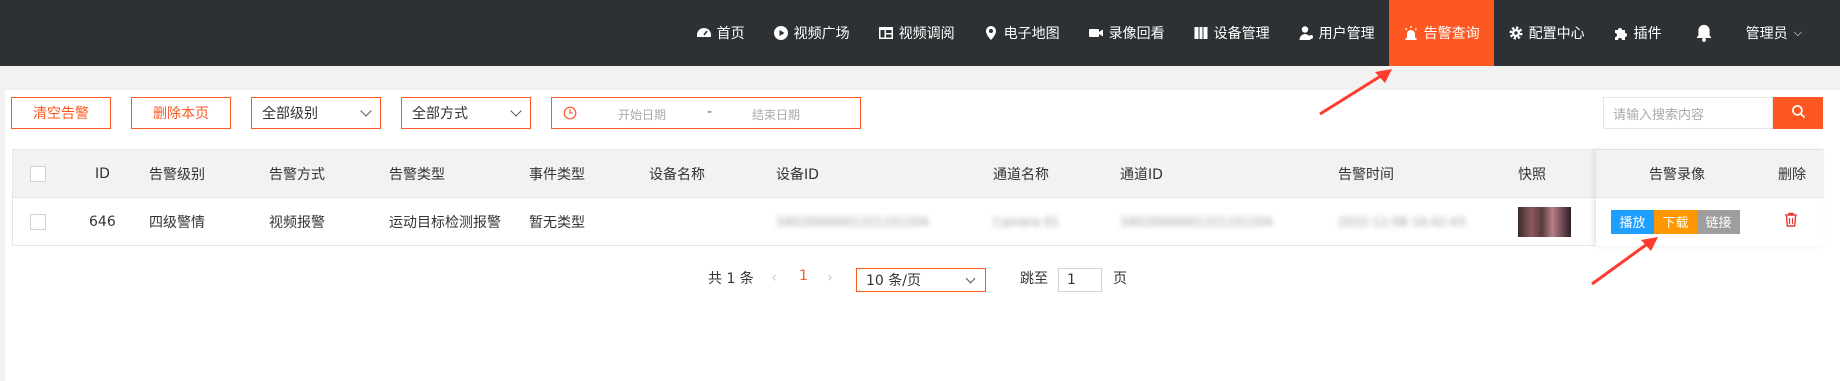 The image size is (1840, 381). I want to click on nav-item-label: 视频调阅, so click(926, 34).